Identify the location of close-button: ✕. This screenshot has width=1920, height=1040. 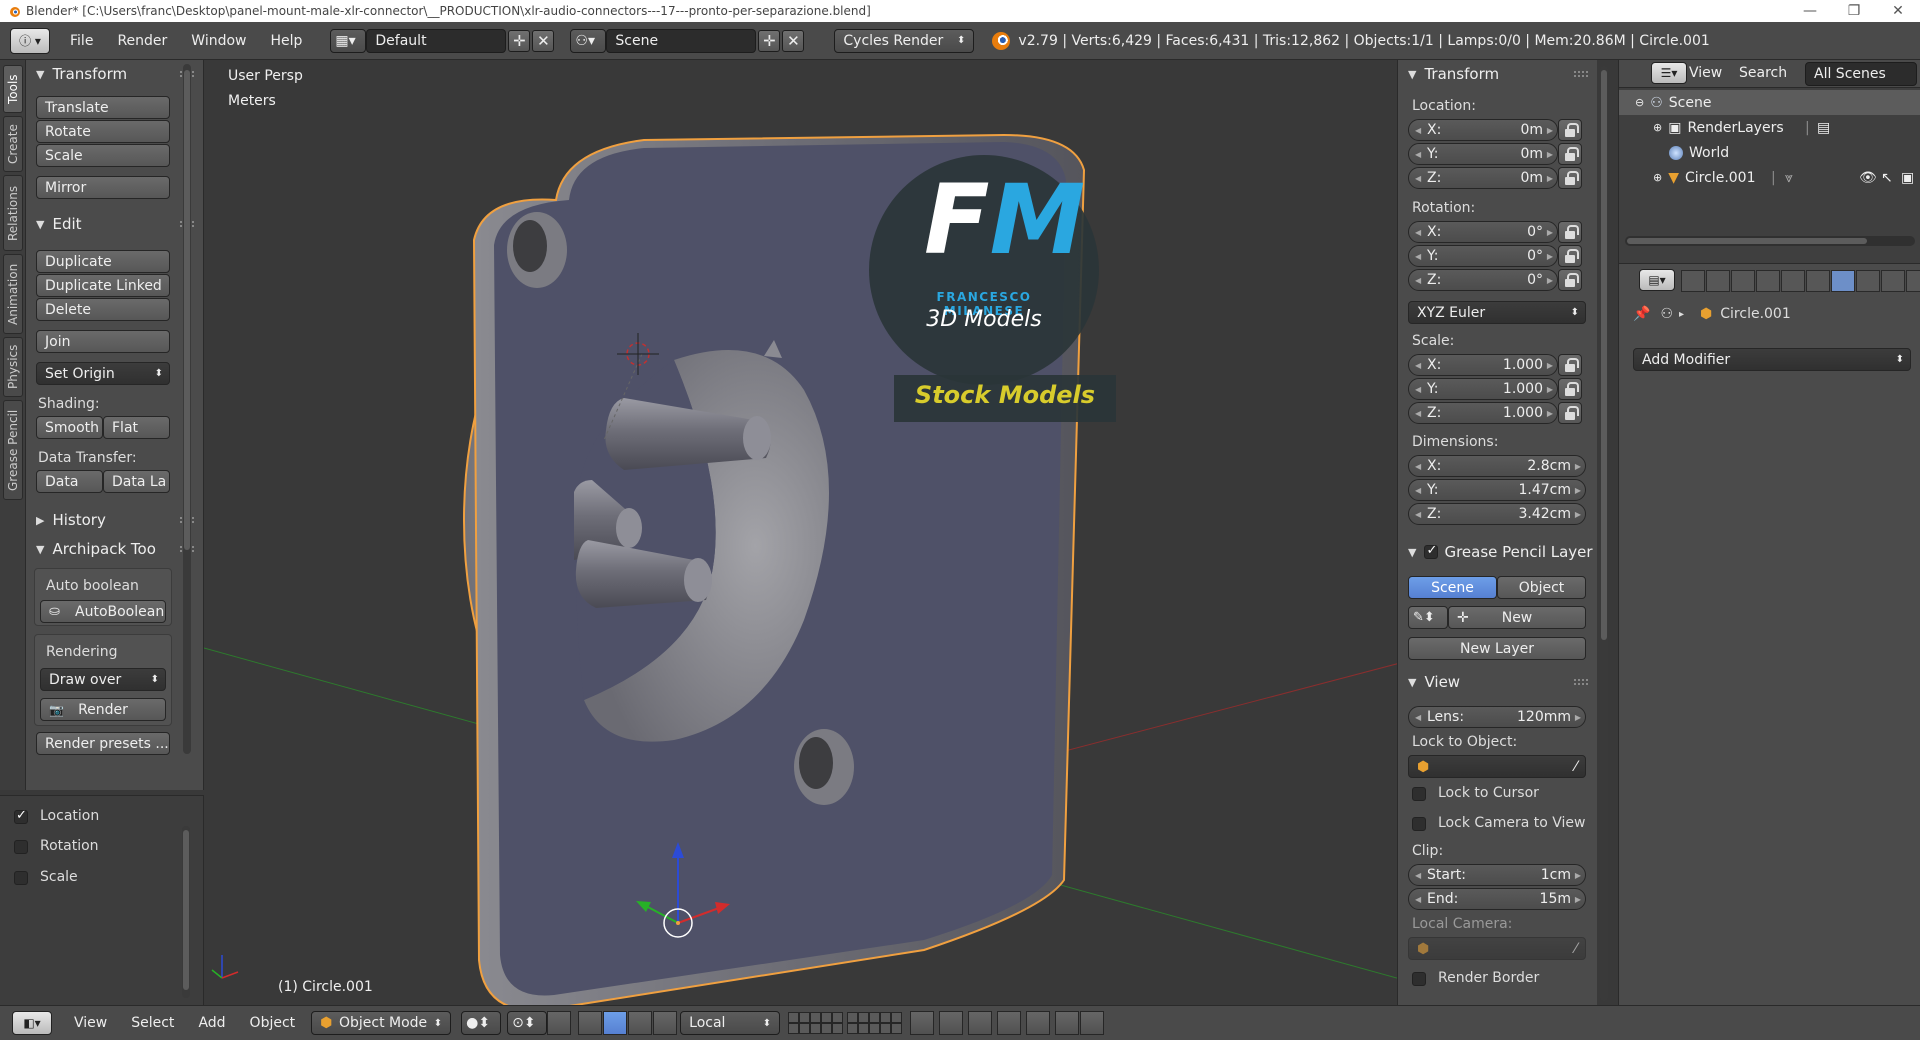
(1898, 11).